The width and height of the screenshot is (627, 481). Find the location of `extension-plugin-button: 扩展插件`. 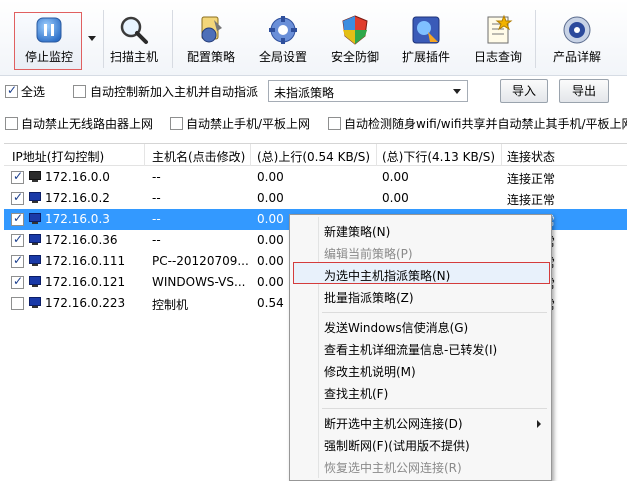

extension-plugin-button: 扩展插件 is located at coordinates (426, 41).